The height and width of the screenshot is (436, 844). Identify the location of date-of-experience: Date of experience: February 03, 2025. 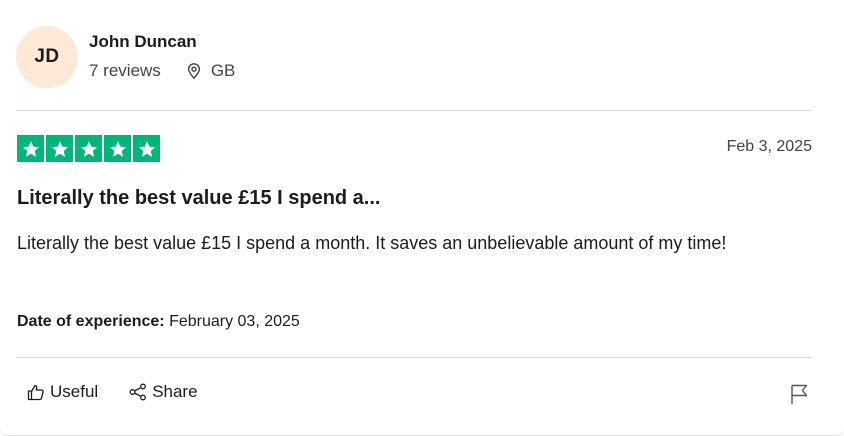
(158, 322).